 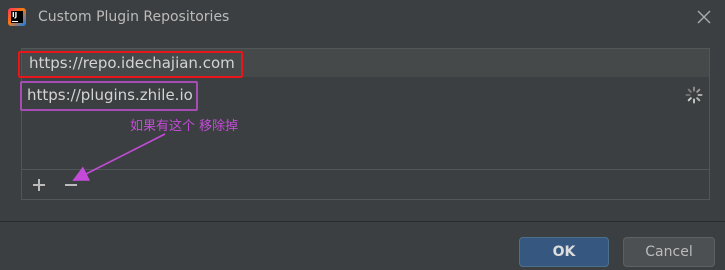 What do you see at coordinates (362, 221) in the screenshot?
I see `footer-separator` at bounding box center [362, 221].